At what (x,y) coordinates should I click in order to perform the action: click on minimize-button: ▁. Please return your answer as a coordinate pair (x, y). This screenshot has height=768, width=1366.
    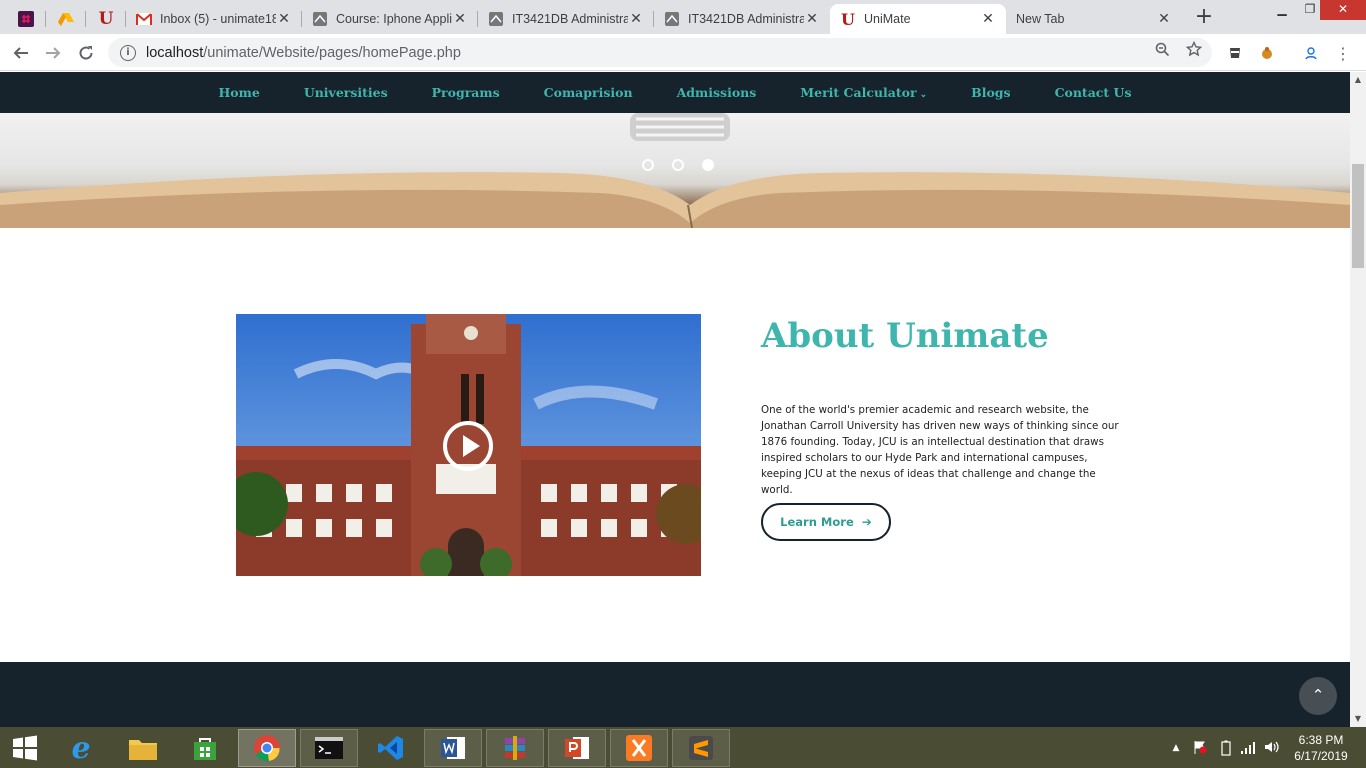
    Looking at the image, I should click on (1282, 10).